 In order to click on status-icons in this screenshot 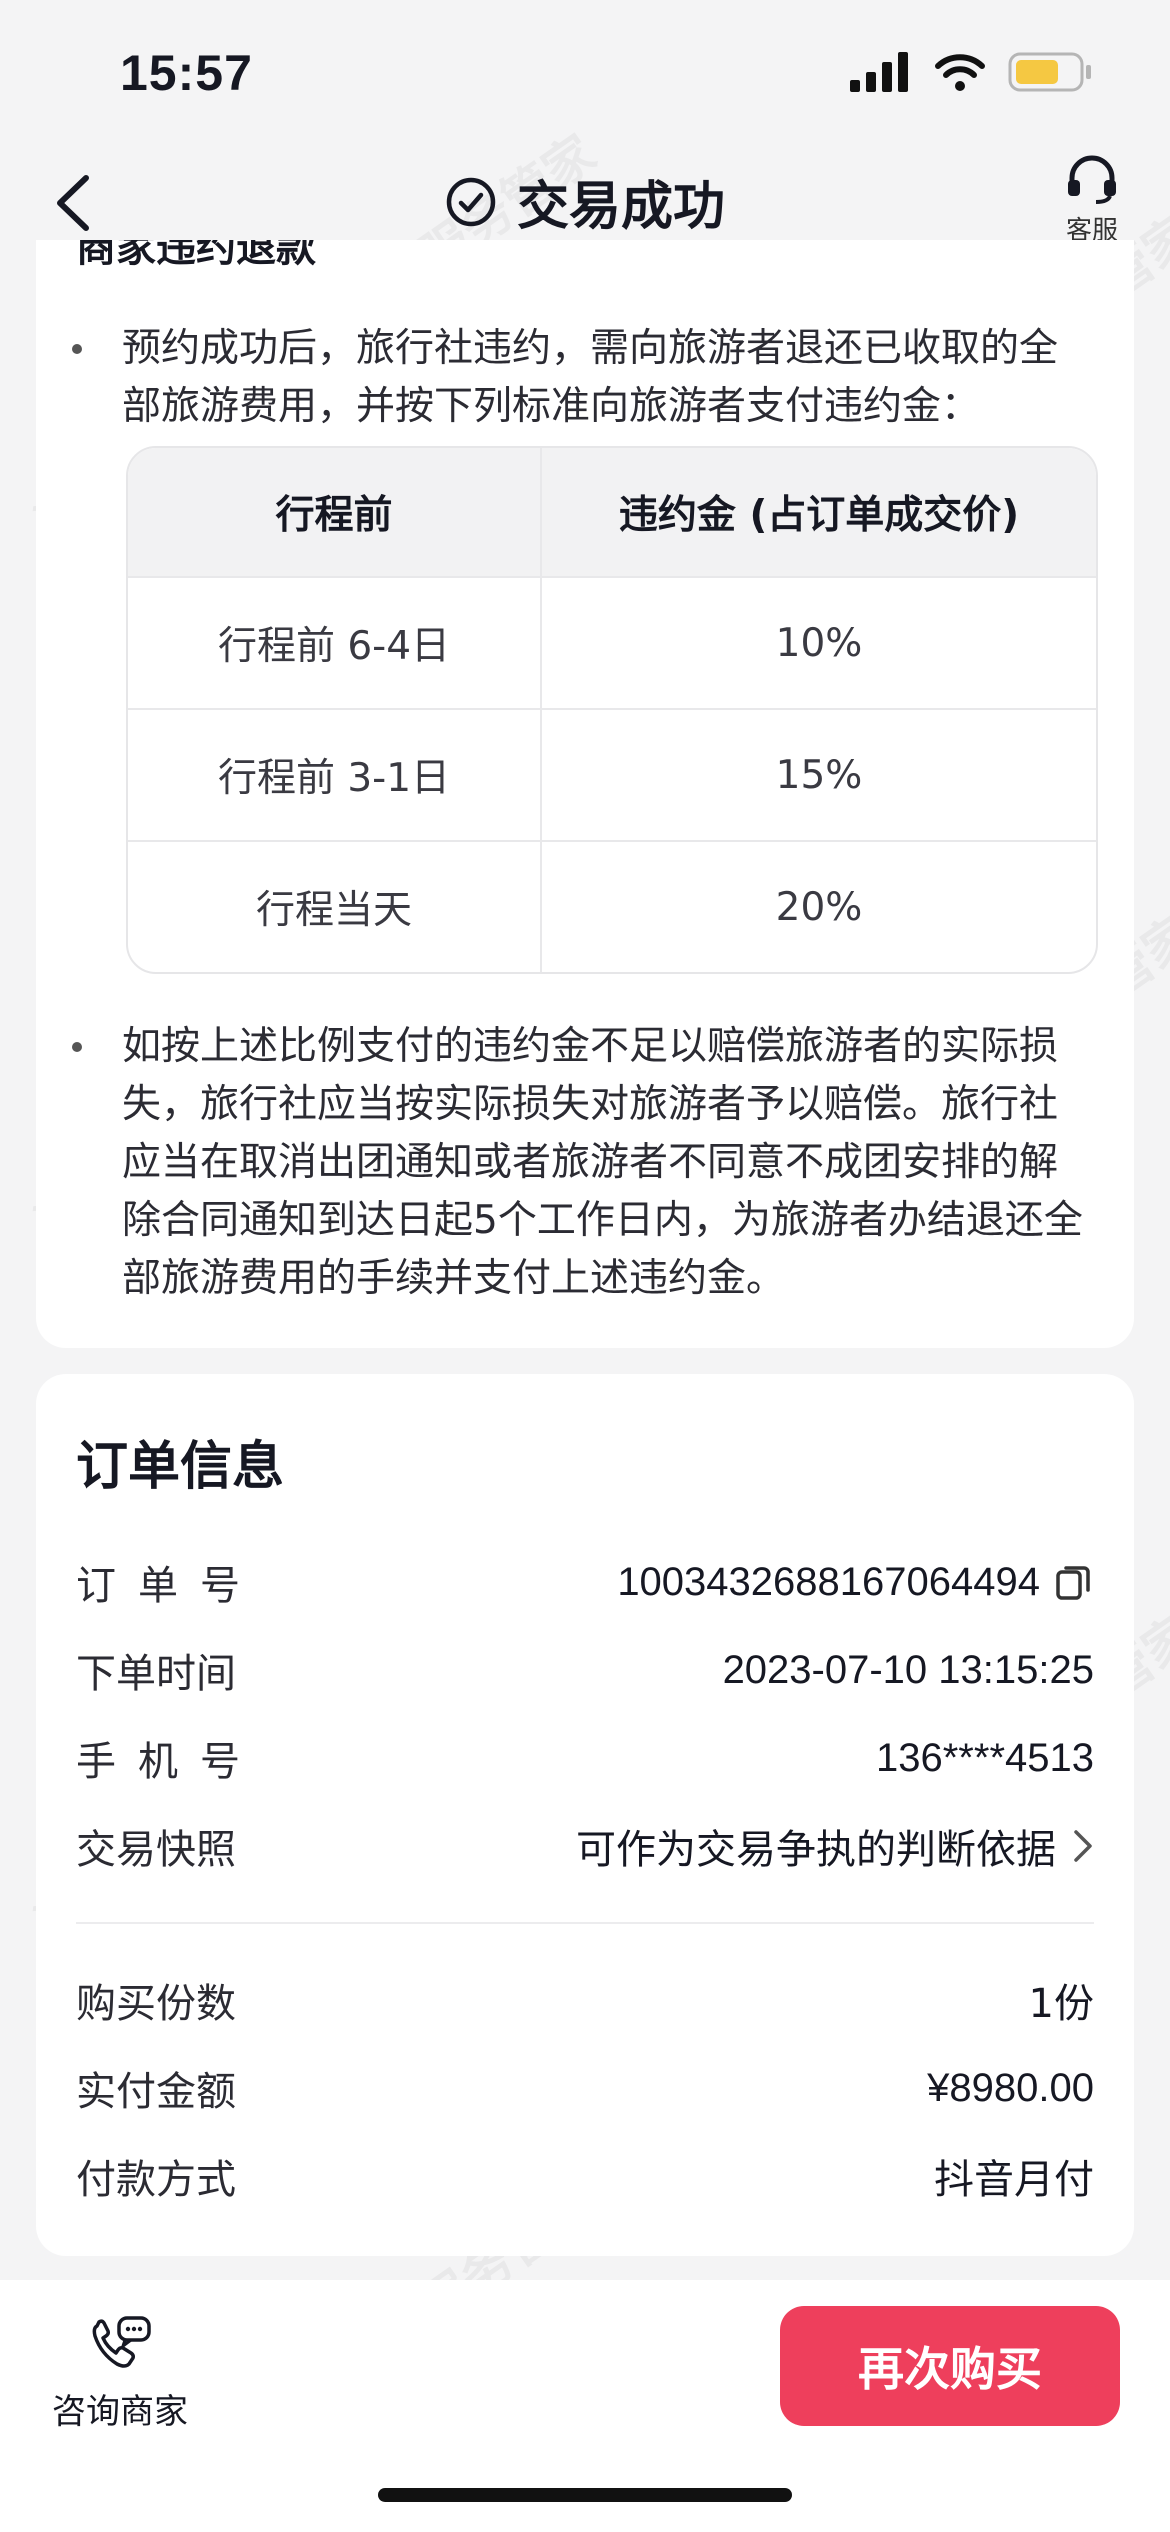, I will do `click(971, 72)`.